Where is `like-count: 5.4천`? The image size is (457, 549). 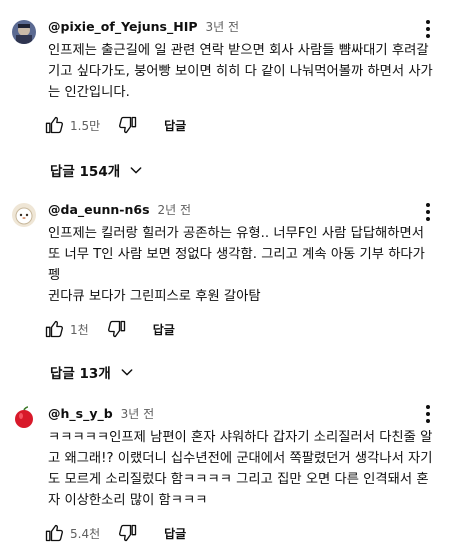 like-count: 5.4천 is located at coordinates (85, 533).